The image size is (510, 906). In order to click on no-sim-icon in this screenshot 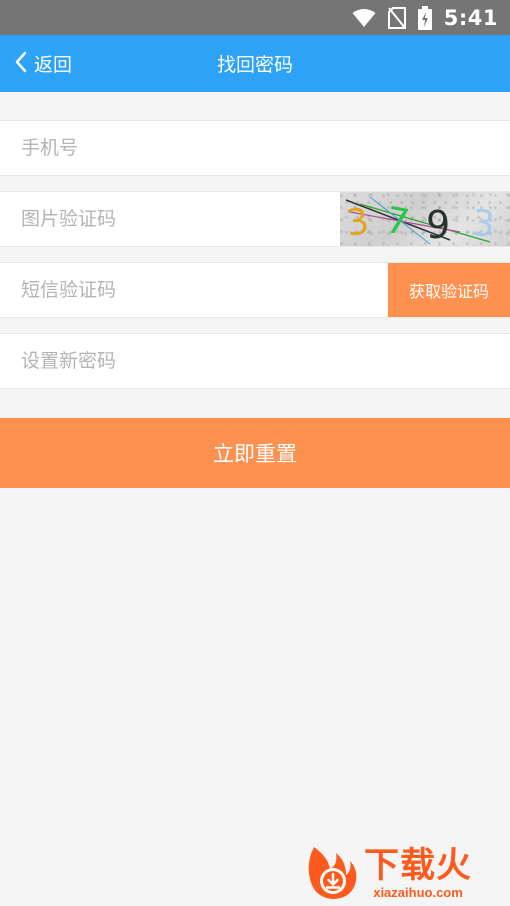, I will do `click(396, 17)`.